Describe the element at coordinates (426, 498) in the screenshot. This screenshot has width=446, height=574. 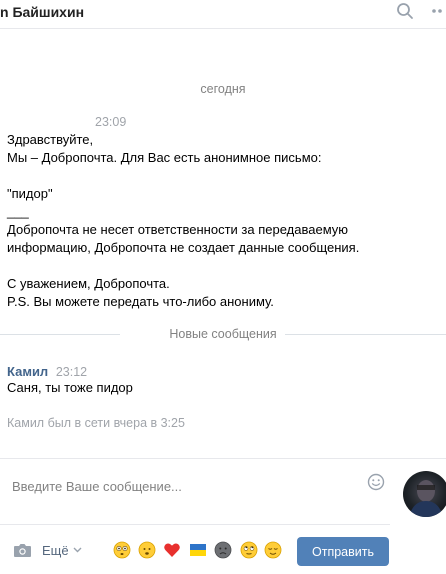
I see `avatar-image` at that location.